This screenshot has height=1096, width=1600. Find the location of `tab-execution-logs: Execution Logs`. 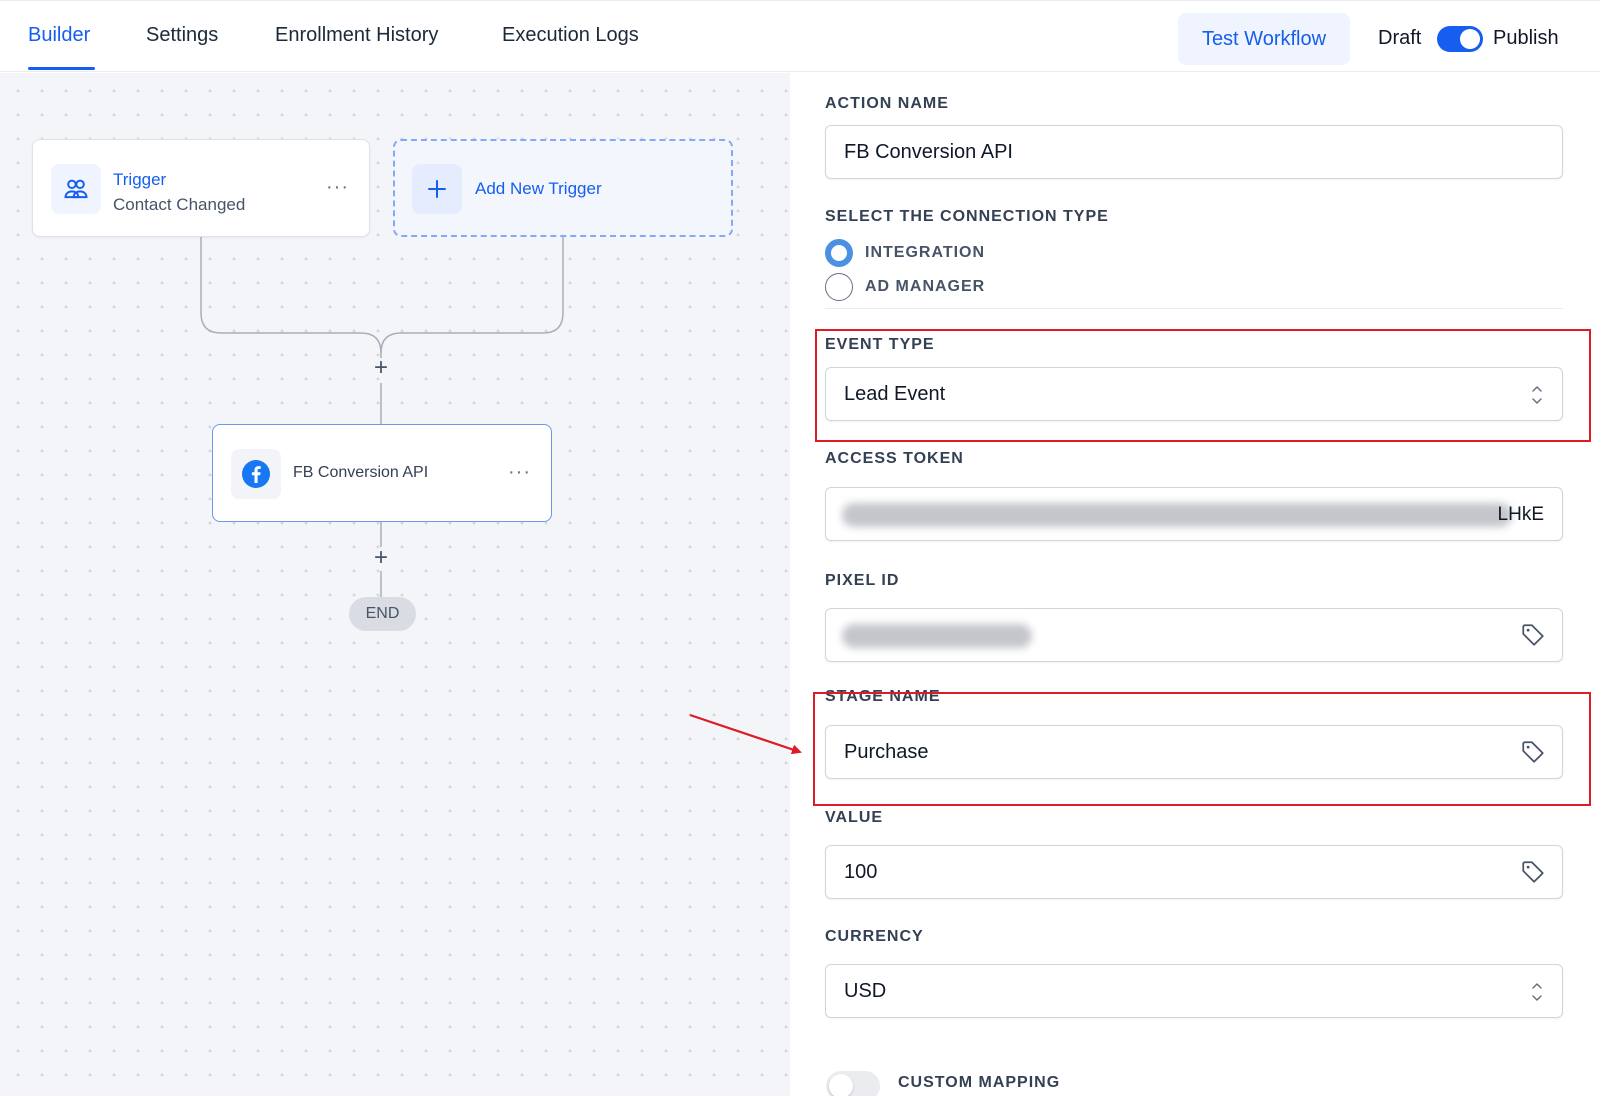

tab-execution-logs: Execution Logs is located at coordinates (570, 35).